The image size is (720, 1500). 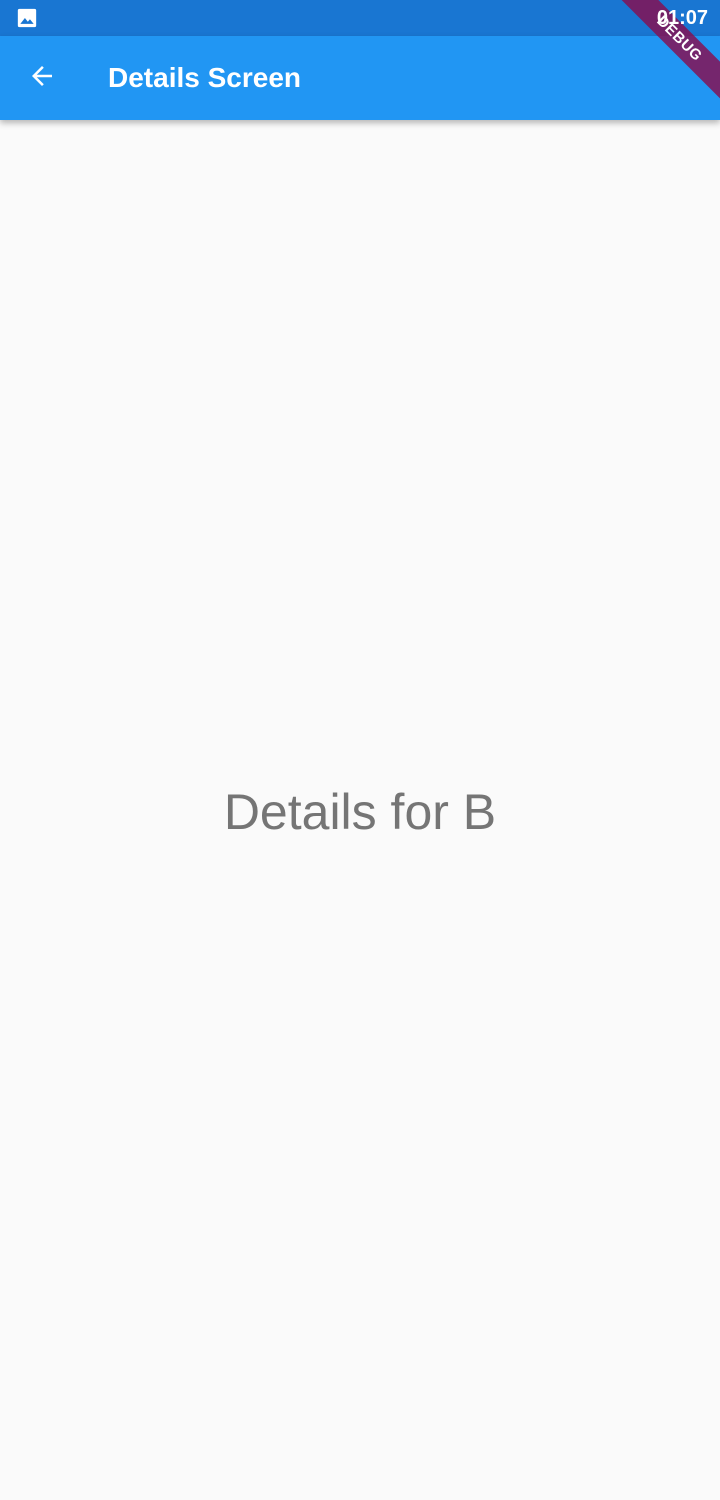 What do you see at coordinates (27, 18) in the screenshot?
I see `image-icon` at bounding box center [27, 18].